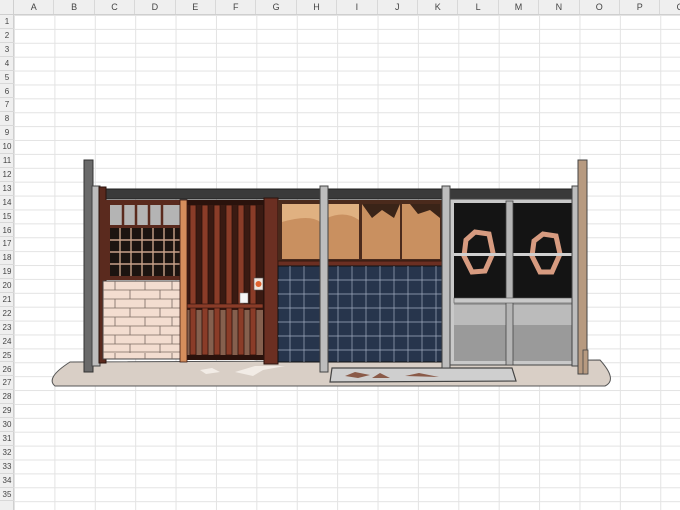 The image size is (680, 510). I want to click on door-crossbar-left, so click(480, 254).